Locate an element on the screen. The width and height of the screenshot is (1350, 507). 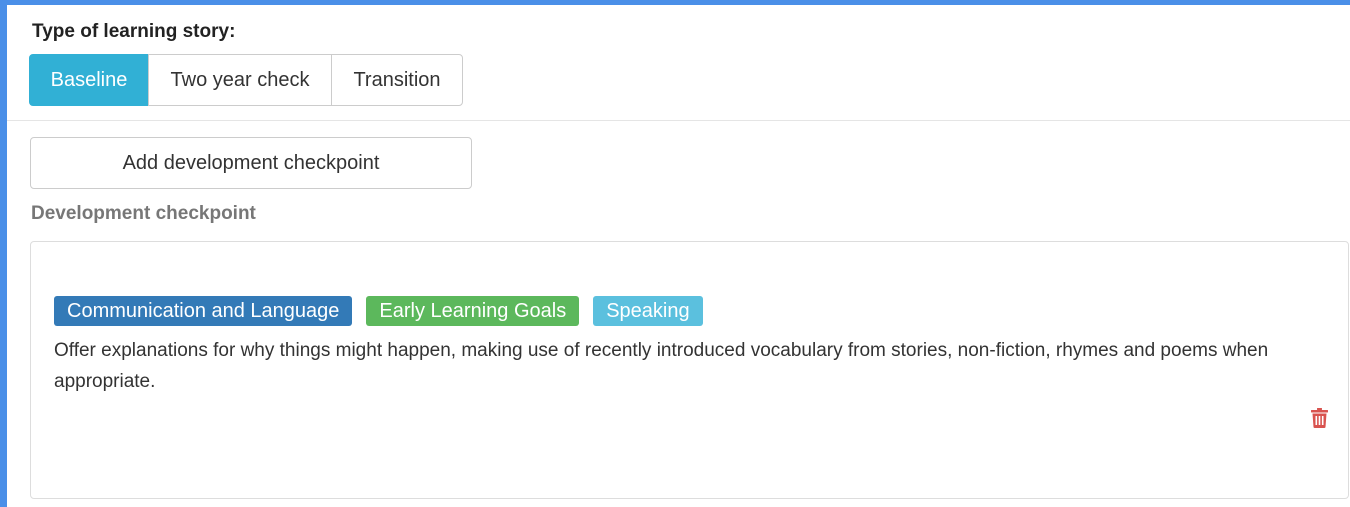
trash-icon is located at coordinates (1319, 418).